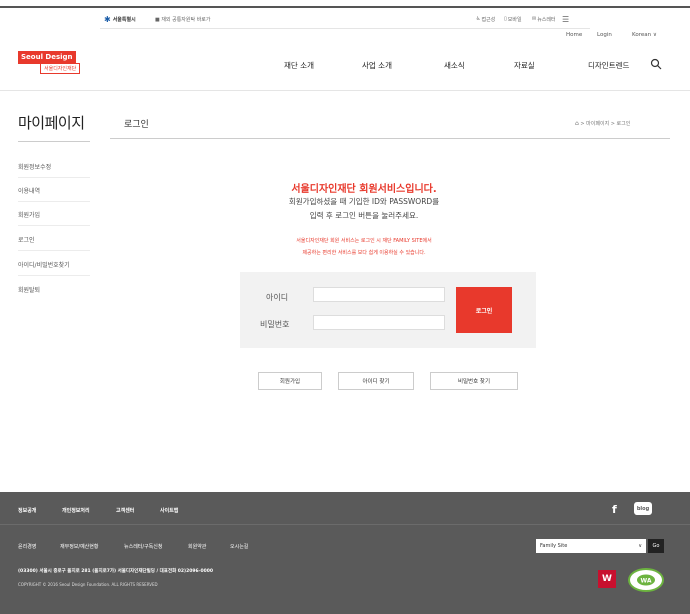  I want to click on seoul-city-logo: ✱ 서울특별시, so click(120, 19).